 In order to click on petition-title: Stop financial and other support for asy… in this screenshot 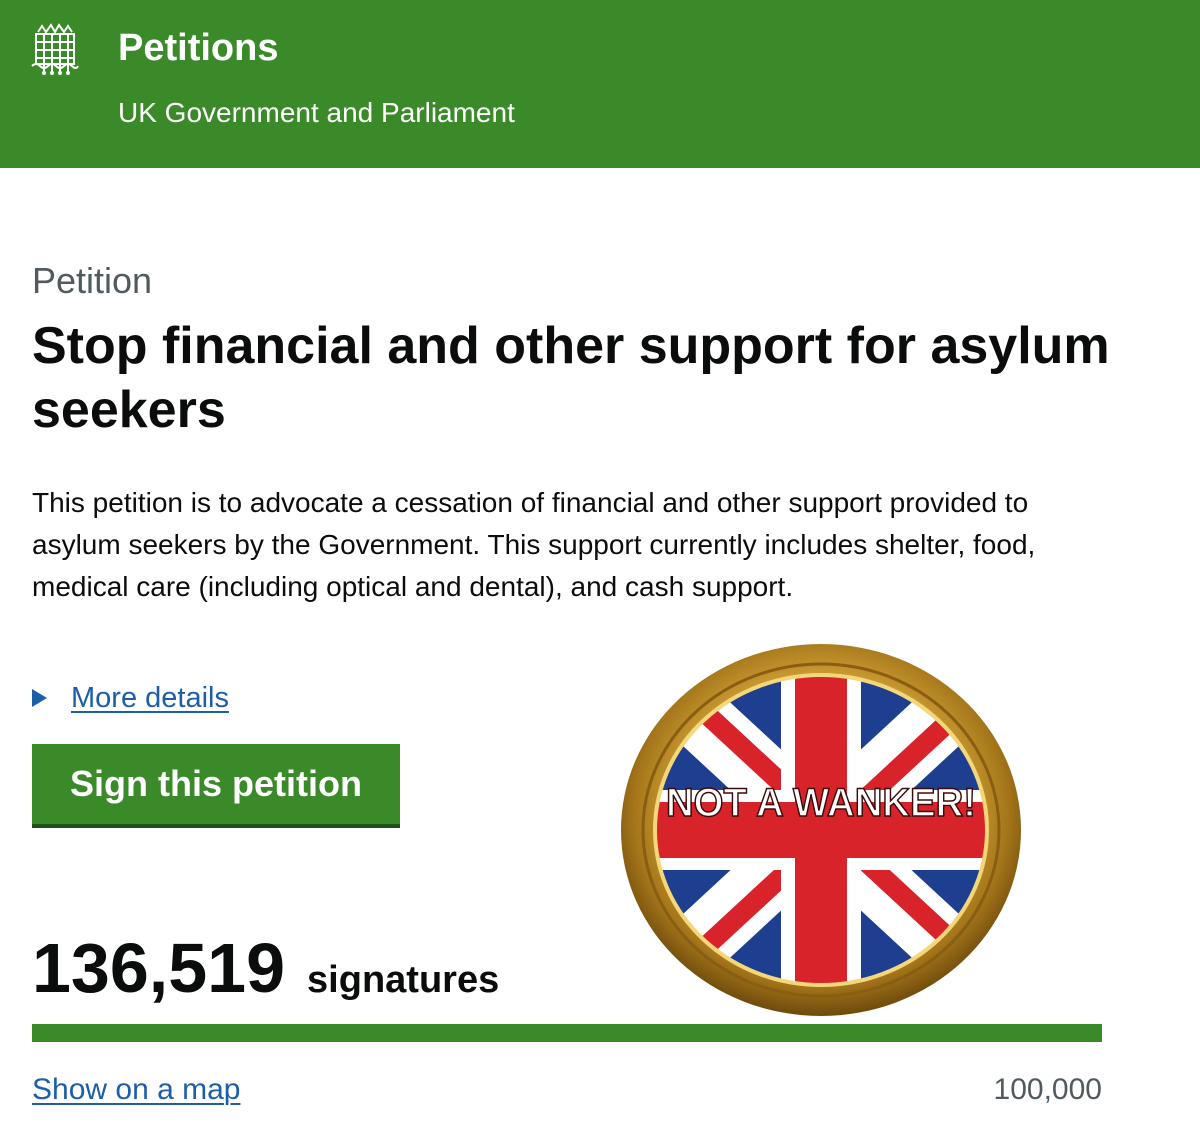, I will do `click(571, 378)`.